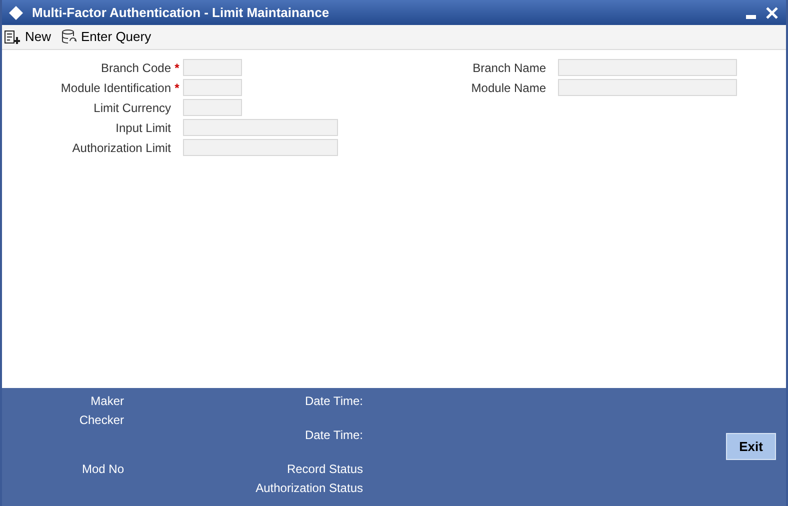 The image size is (788, 506). I want to click on window-title: Multi-Factor Authentication - Limit Maintainance, so click(181, 13).